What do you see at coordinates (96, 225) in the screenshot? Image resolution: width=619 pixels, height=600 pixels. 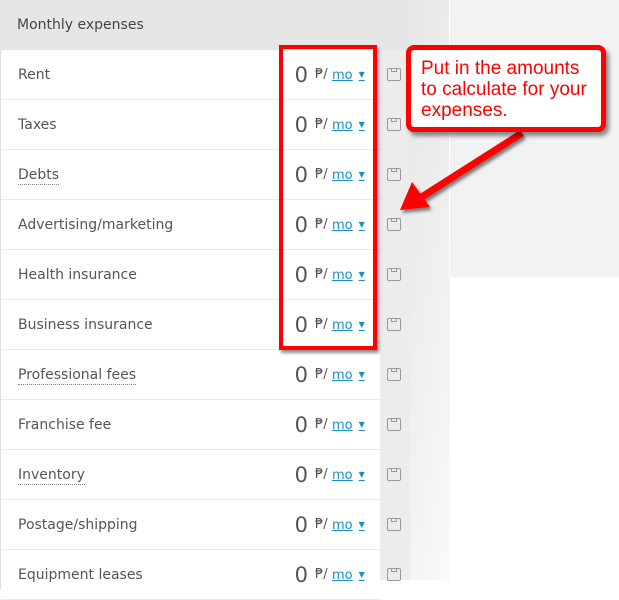 I see `expense-label: Advertising/marketing` at bounding box center [96, 225].